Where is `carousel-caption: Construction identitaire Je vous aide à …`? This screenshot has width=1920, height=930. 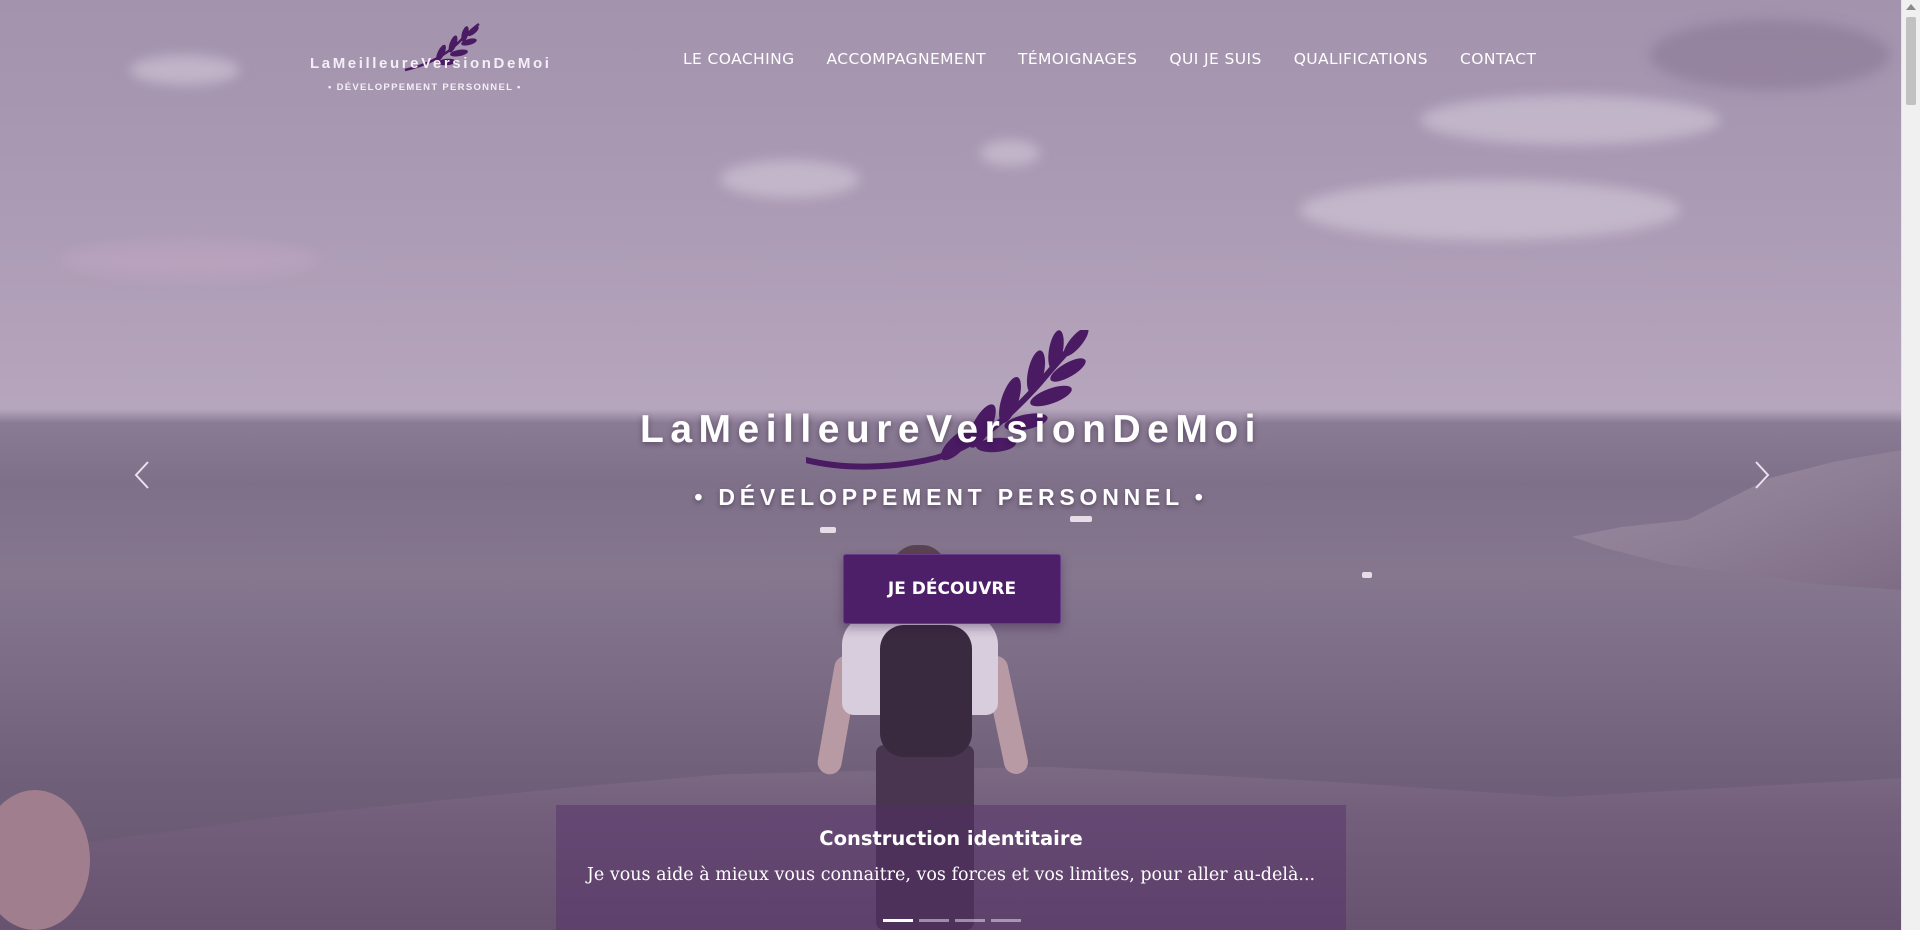 carousel-caption: Construction identitaire Je vous aide à … is located at coordinates (951, 867).